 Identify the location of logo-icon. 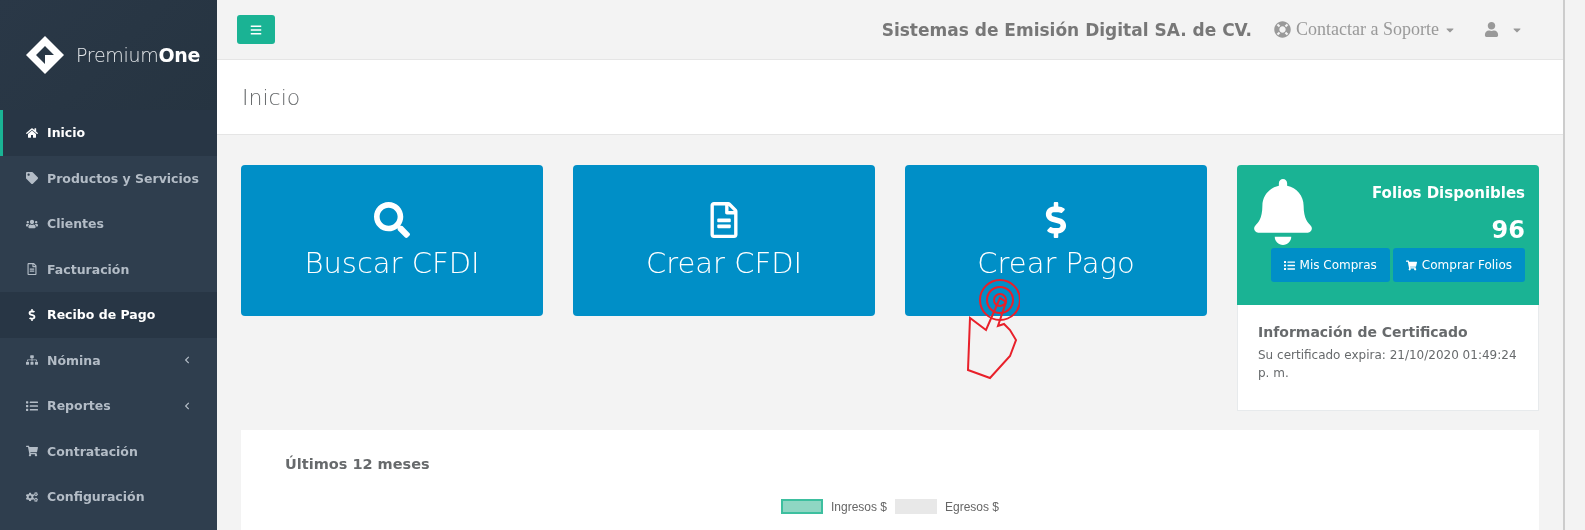
(45, 55).